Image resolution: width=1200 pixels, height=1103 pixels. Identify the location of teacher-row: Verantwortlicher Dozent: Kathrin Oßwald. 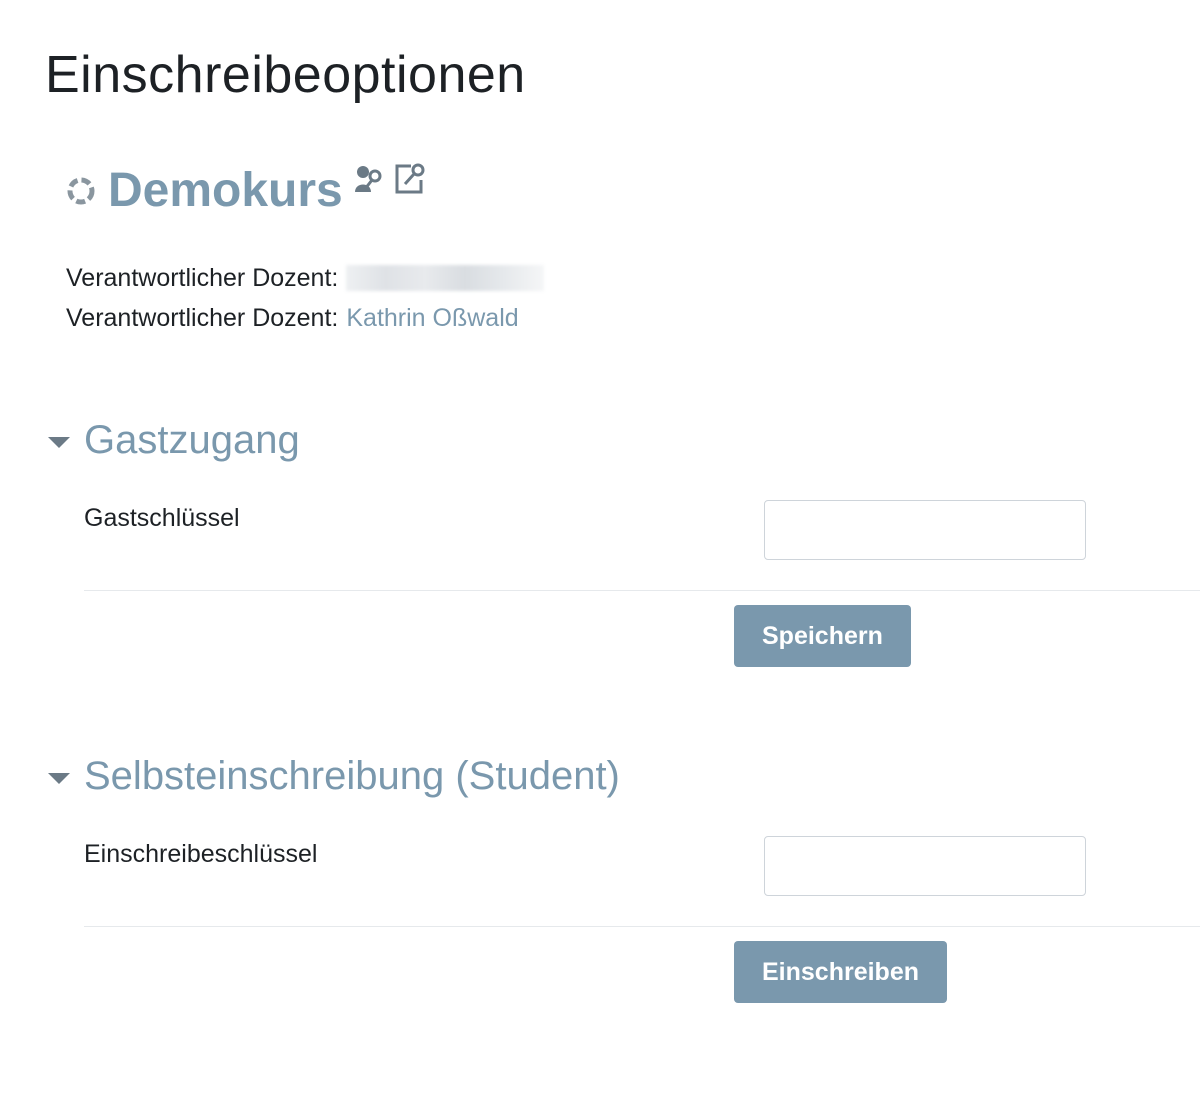
(305, 318).